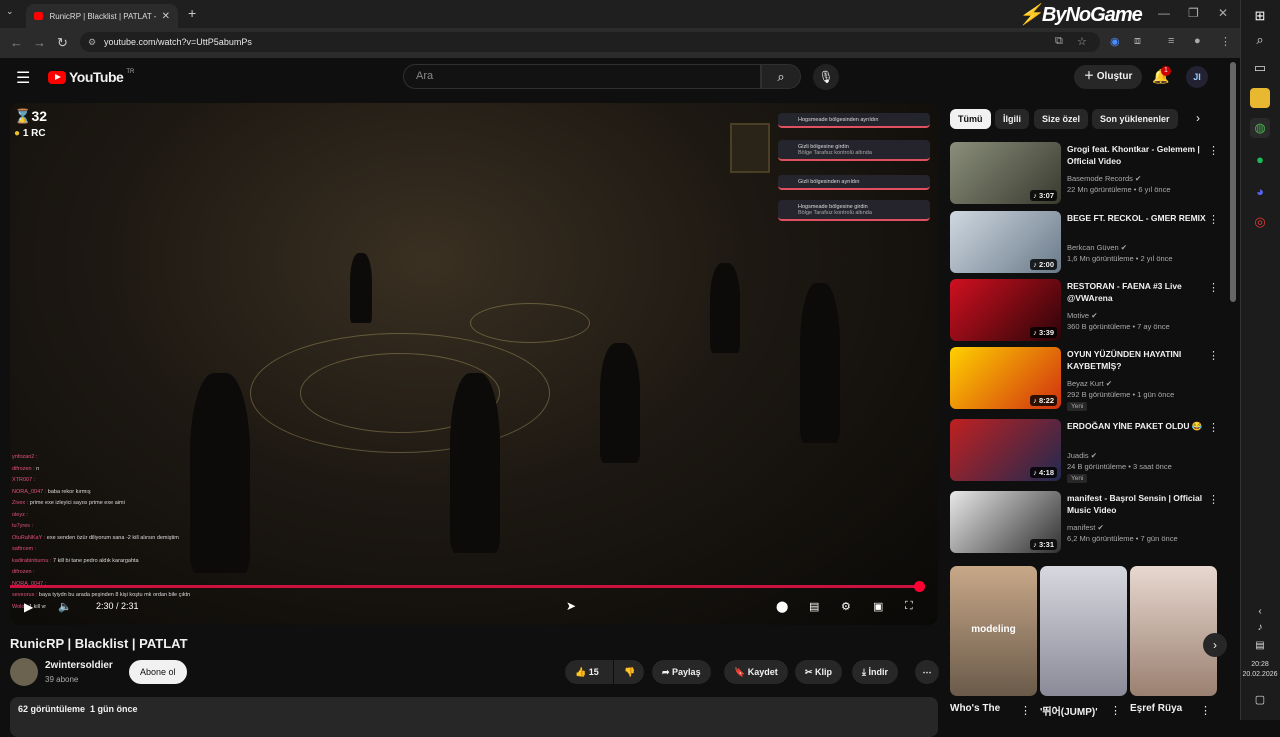  Describe the element at coordinates (1005, 173) in the screenshot. I see `video-thumbnail: ♪ 3:07` at that location.